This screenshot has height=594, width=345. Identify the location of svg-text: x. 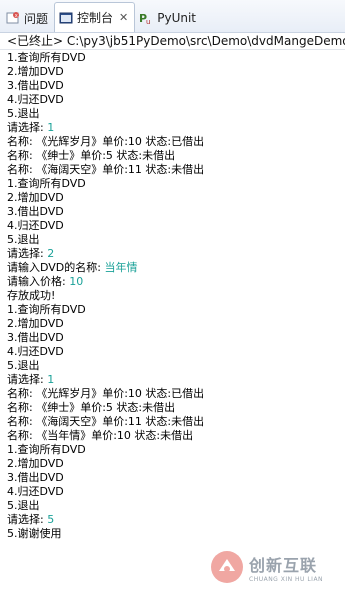
(16, 16).